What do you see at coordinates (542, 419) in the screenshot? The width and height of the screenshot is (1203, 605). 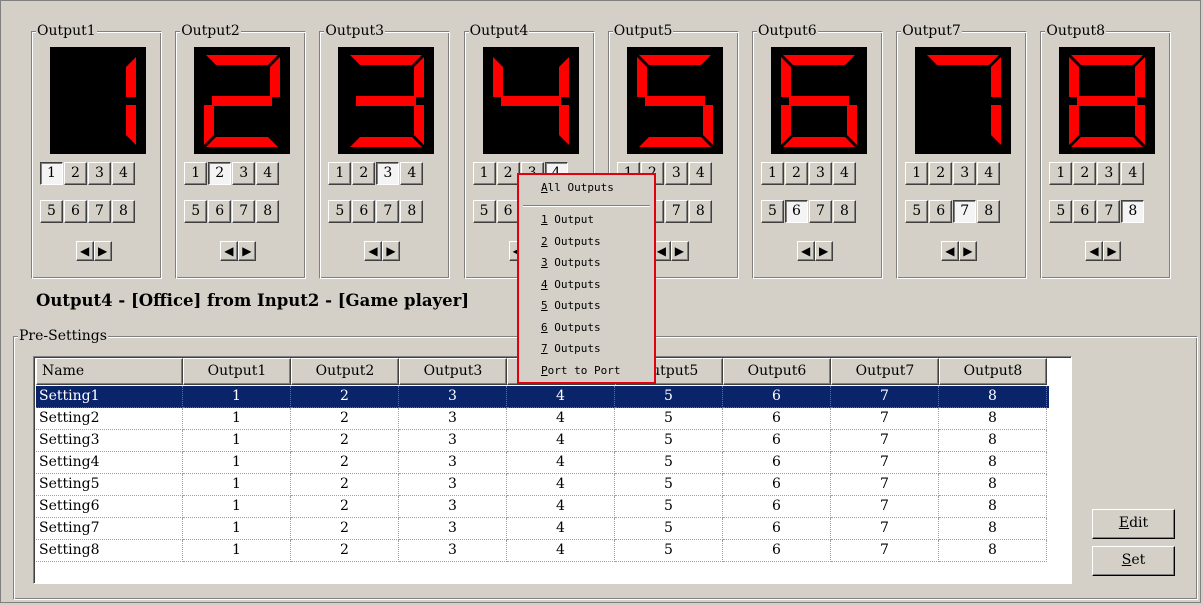 I see `table-row: Setting2 1 2 3 4 5 6 7 8` at bounding box center [542, 419].